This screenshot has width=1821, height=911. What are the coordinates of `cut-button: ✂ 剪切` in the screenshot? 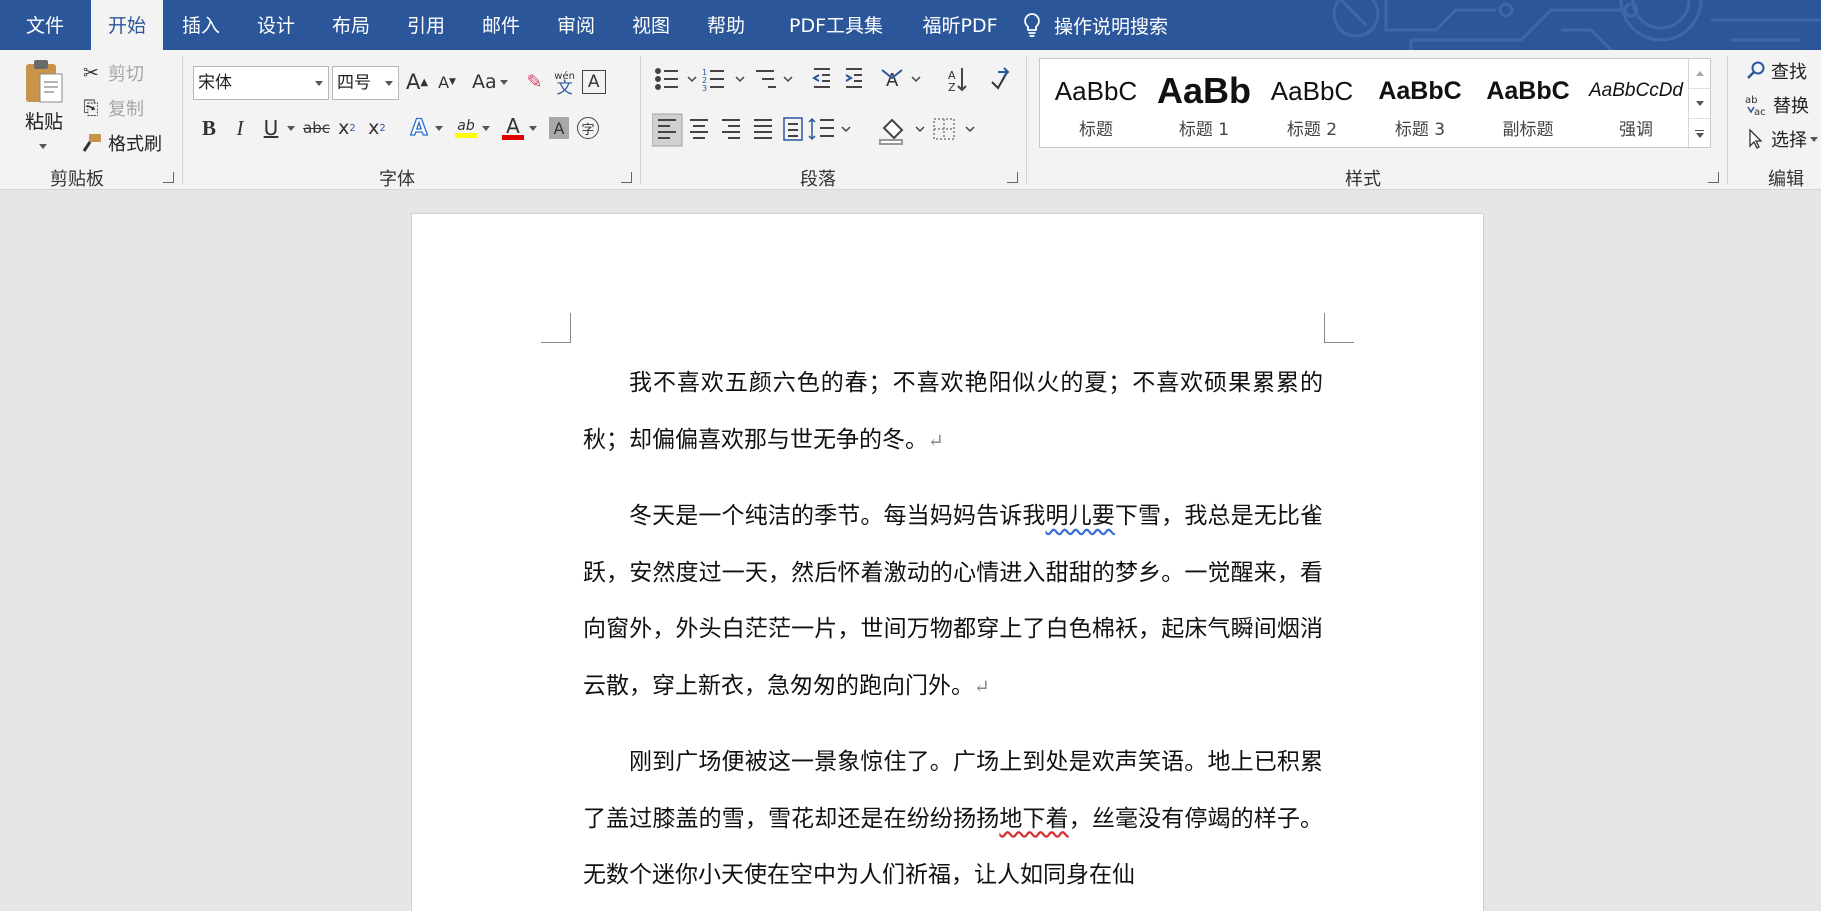 It's located at (111, 73).